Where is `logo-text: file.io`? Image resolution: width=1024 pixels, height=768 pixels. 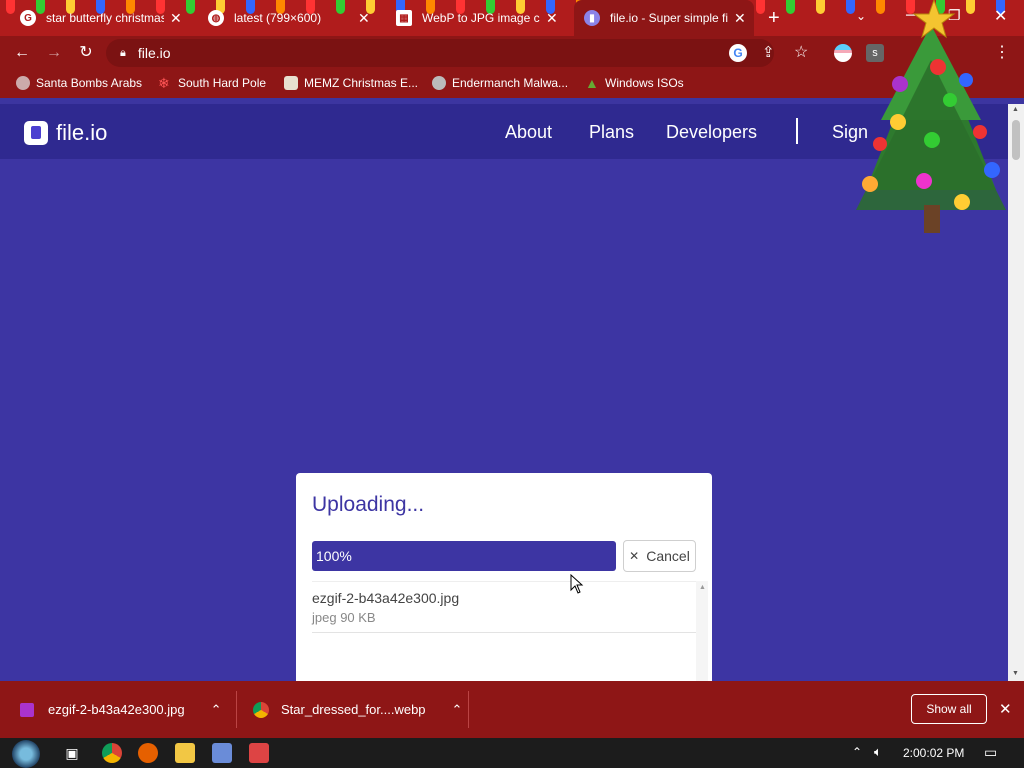
logo-text: file.io is located at coordinates (82, 132).